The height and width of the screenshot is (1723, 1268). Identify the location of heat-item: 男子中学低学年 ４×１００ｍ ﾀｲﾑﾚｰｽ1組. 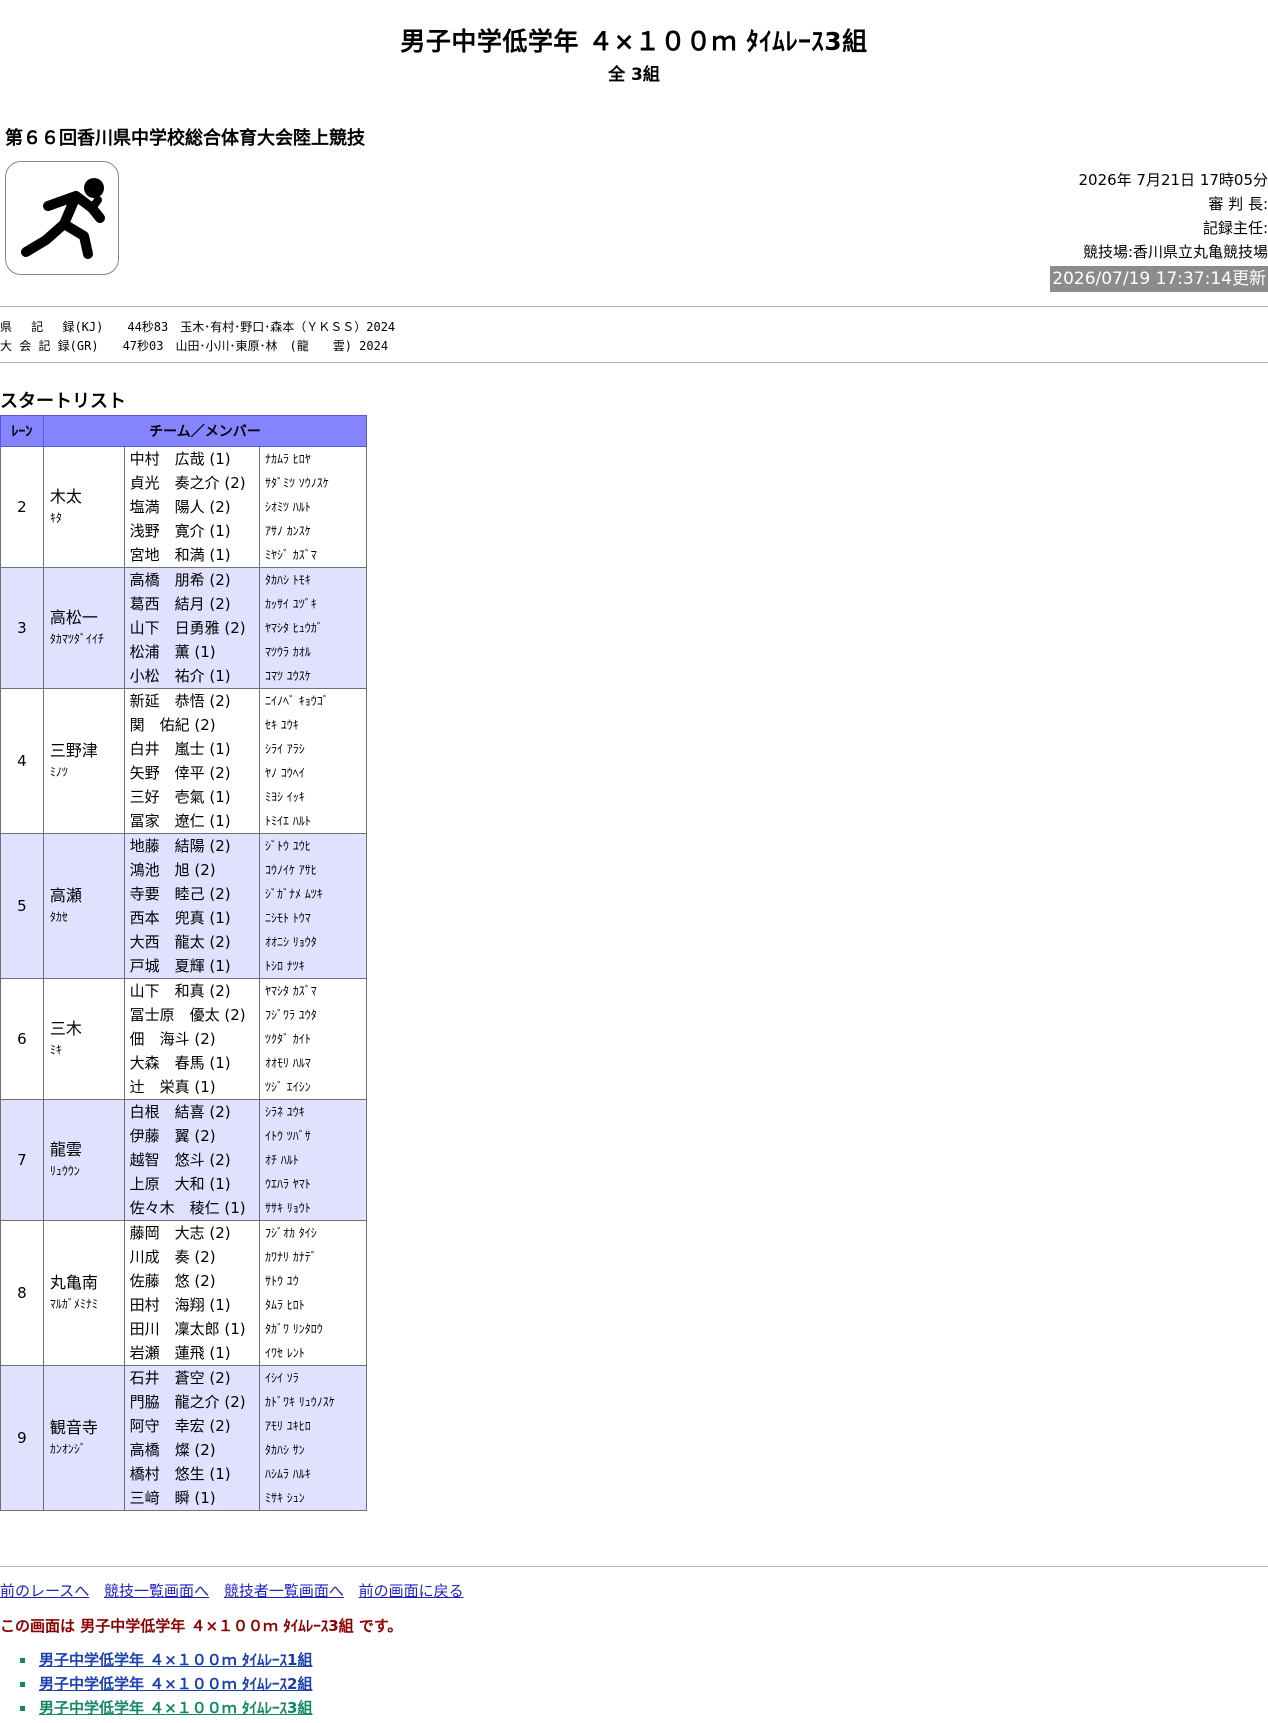
(166, 1660).